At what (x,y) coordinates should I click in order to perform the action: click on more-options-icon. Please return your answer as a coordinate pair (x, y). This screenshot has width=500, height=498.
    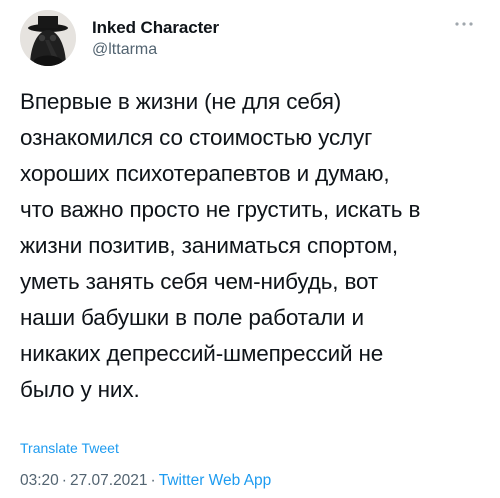
    Looking at the image, I should click on (464, 24).